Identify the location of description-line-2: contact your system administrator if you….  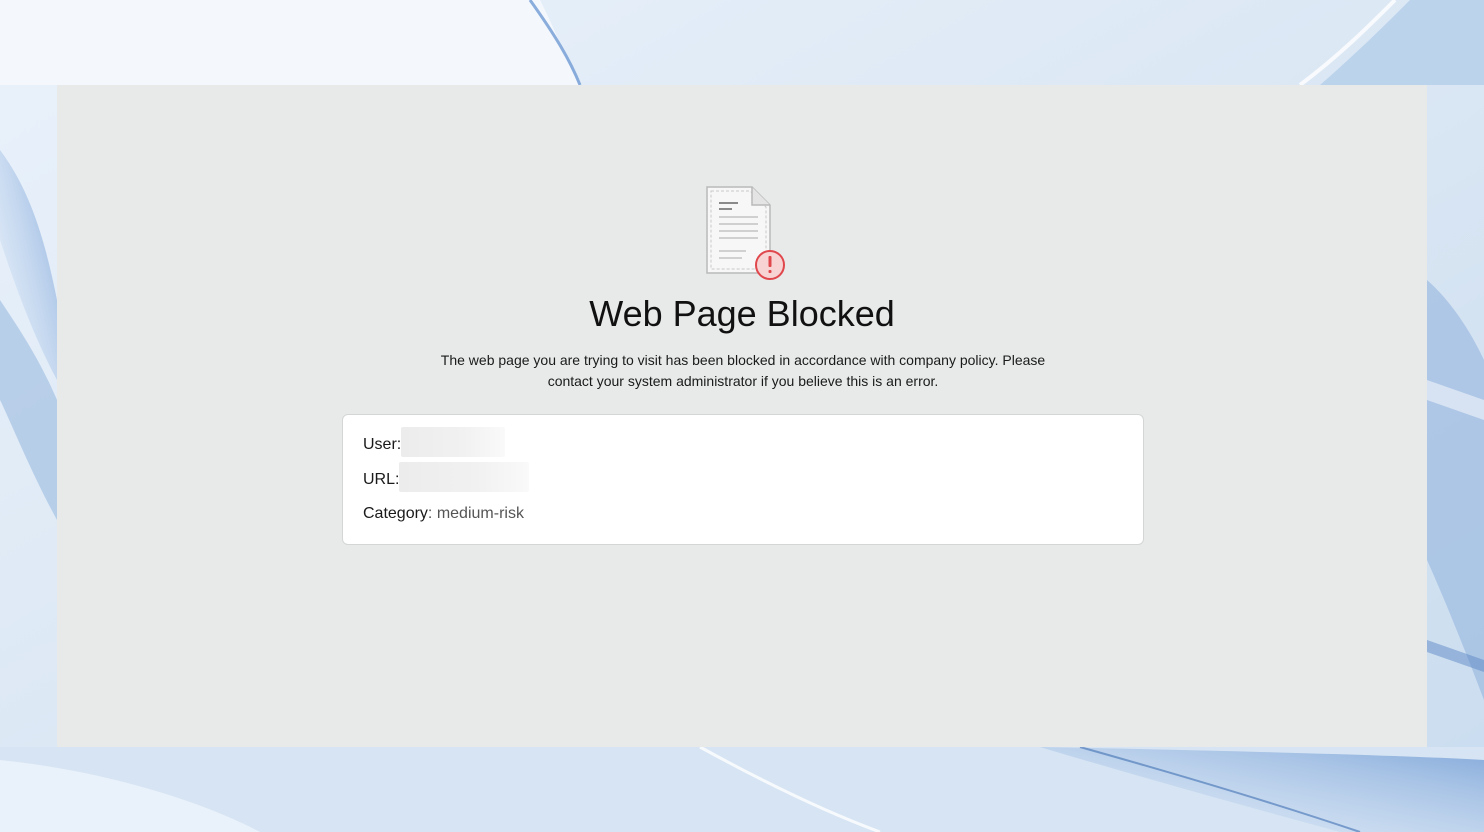
(743, 381).